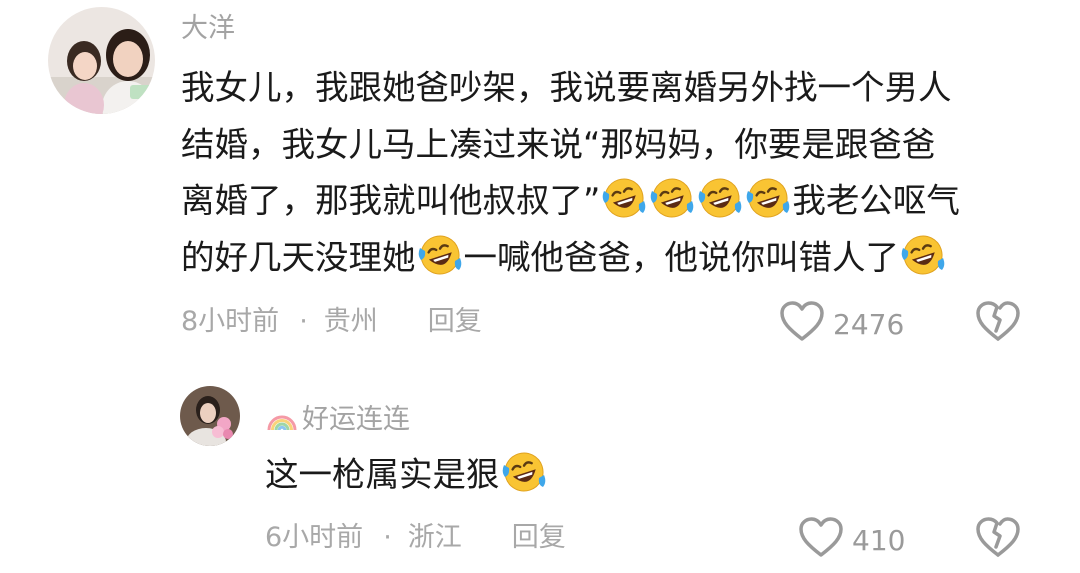 The height and width of the screenshot is (573, 1080). I want to click on like-count: 2476, so click(869, 324).